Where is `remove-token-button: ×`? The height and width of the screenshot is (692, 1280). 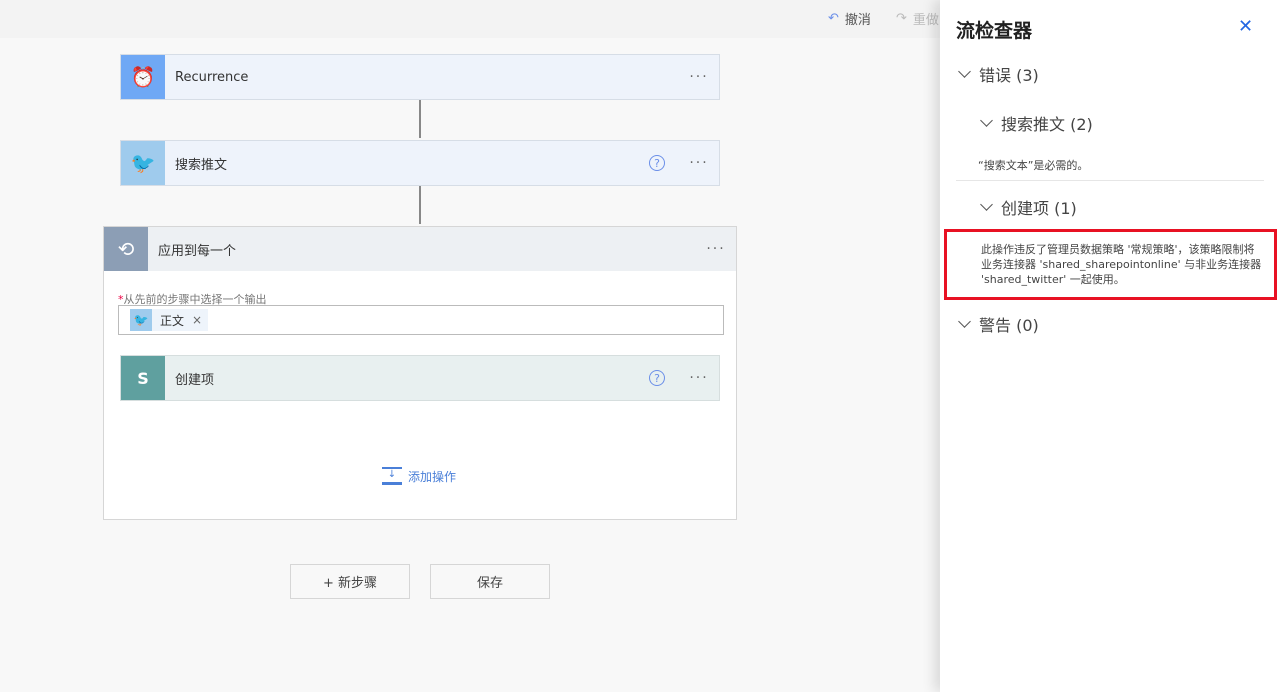 remove-token-button: × is located at coordinates (197, 320).